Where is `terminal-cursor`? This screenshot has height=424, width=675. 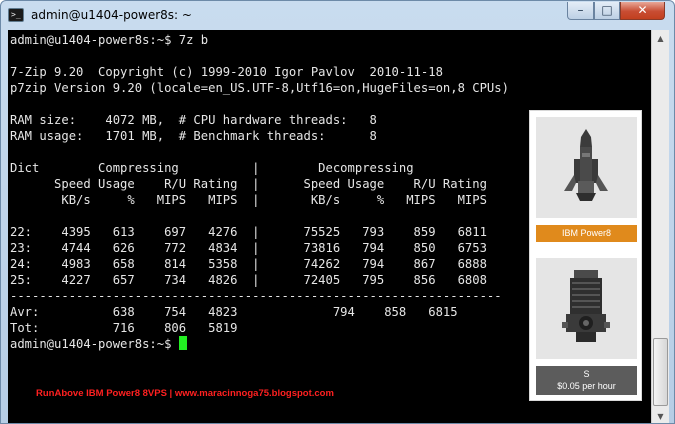 terminal-cursor is located at coordinates (182, 343).